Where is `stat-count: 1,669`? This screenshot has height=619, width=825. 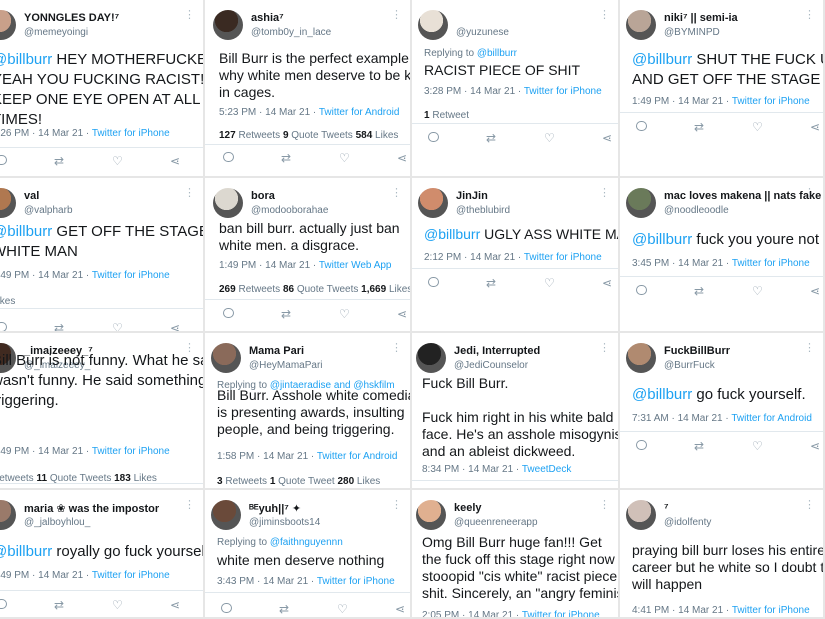
stat-count: 1,669 is located at coordinates (373, 289).